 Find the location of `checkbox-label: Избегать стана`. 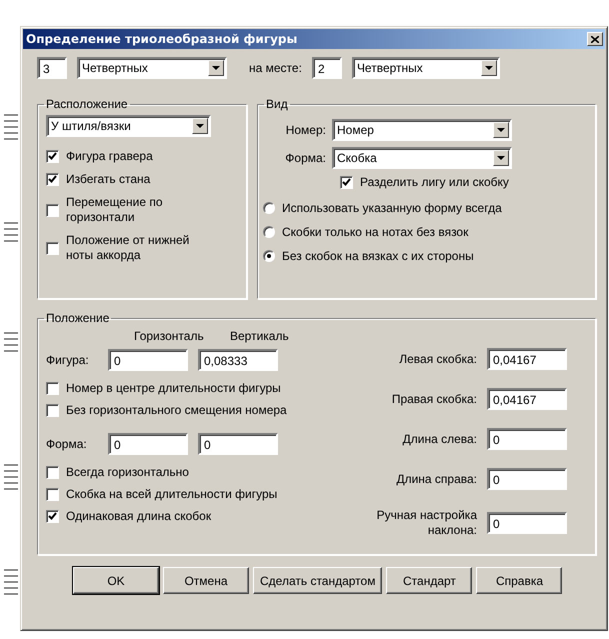

checkbox-label: Избегать стана is located at coordinates (109, 179).